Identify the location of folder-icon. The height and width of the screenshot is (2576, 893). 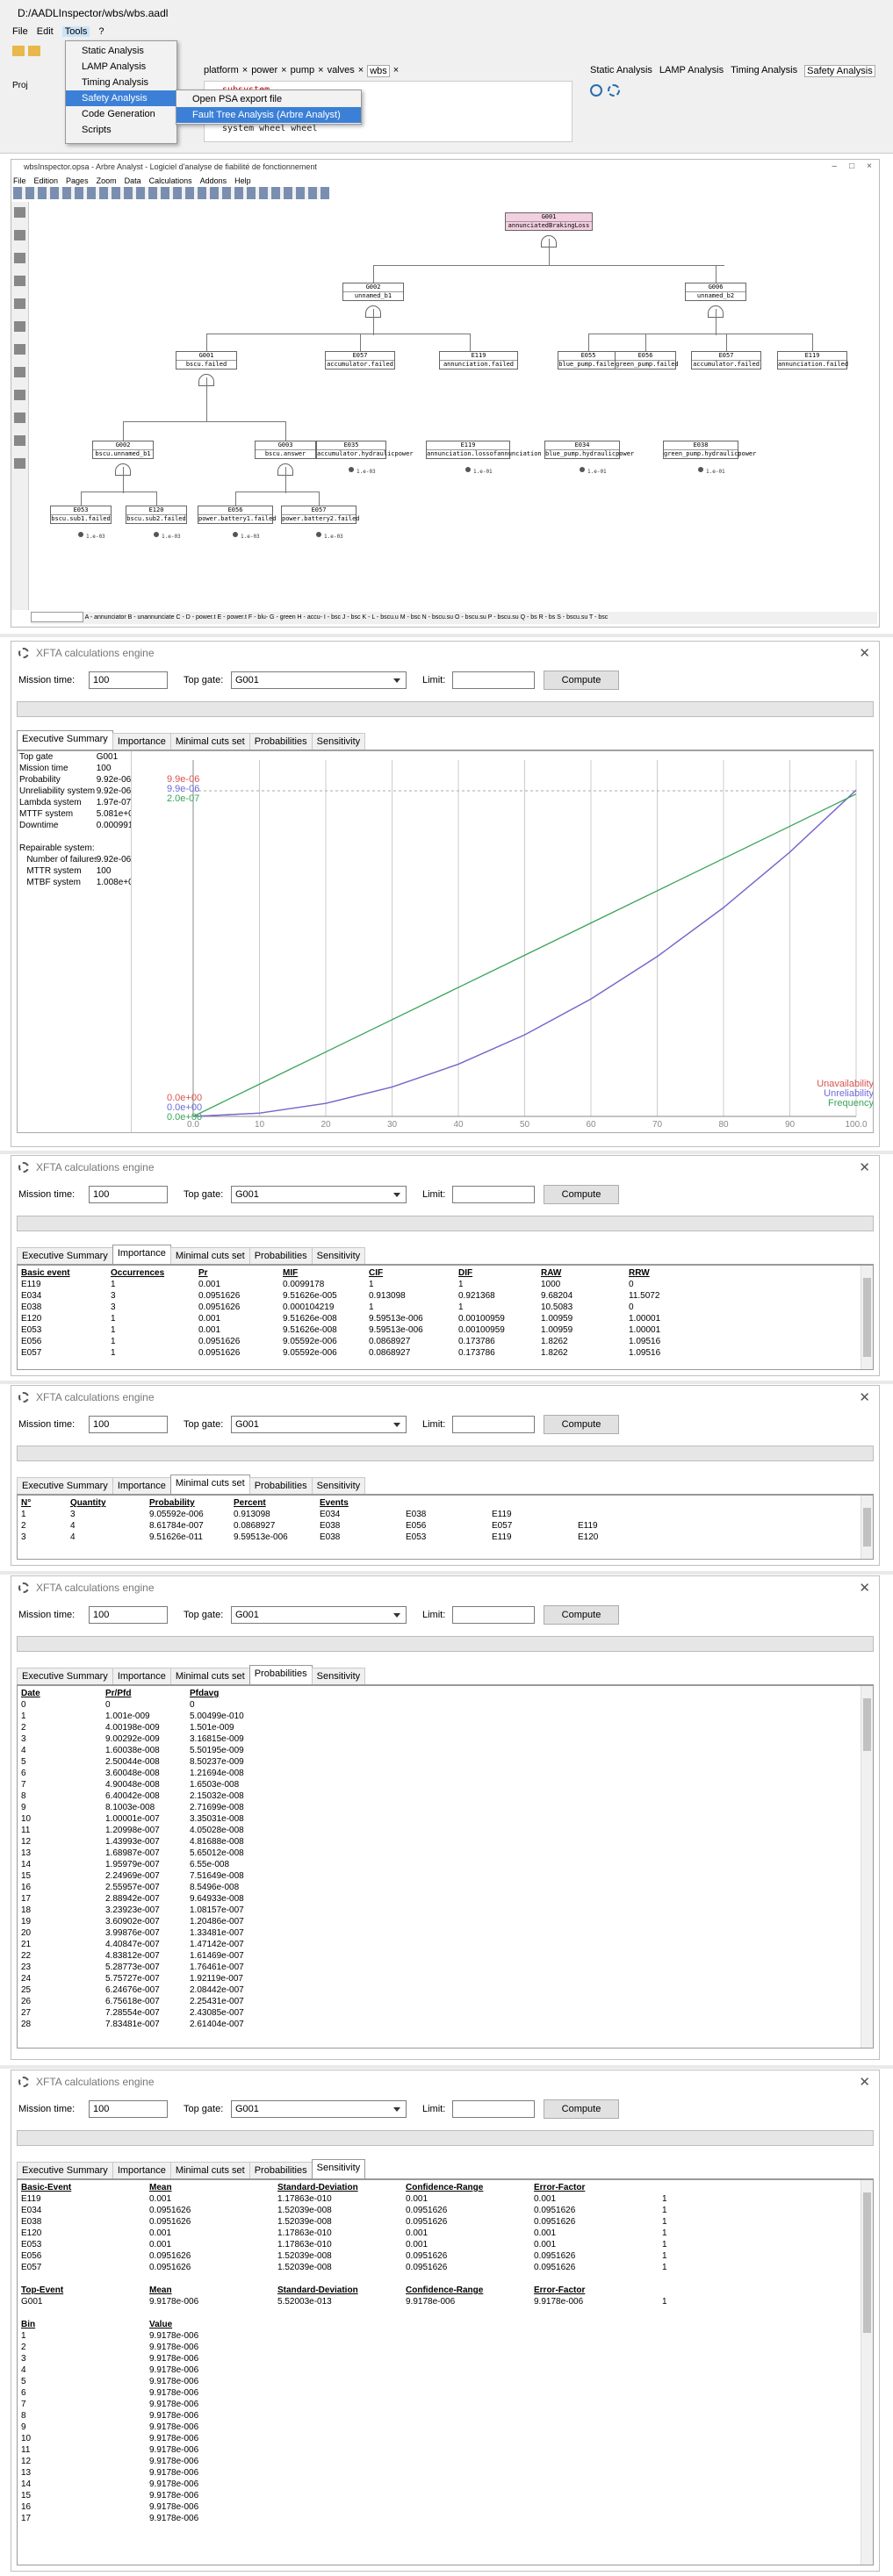
(18, 51).